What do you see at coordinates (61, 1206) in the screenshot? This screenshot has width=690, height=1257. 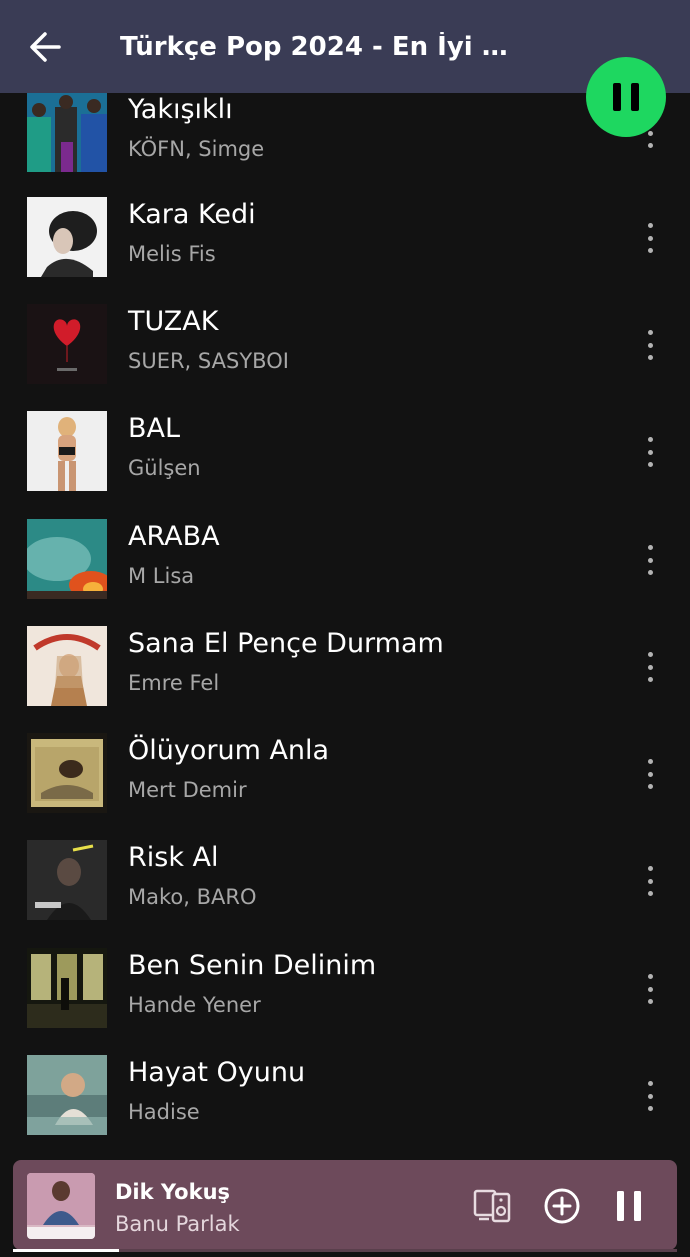 I see `now-playing-cover` at bounding box center [61, 1206].